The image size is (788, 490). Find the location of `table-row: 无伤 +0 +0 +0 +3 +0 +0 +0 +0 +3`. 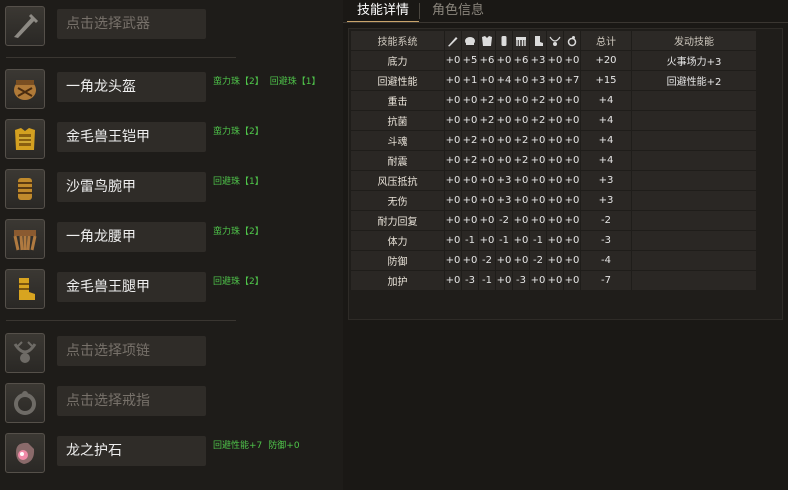

table-row: 无伤 +0 +0 +0 +3 +0 +0 +0 +0 +3 is located at coordinates (553, 200).